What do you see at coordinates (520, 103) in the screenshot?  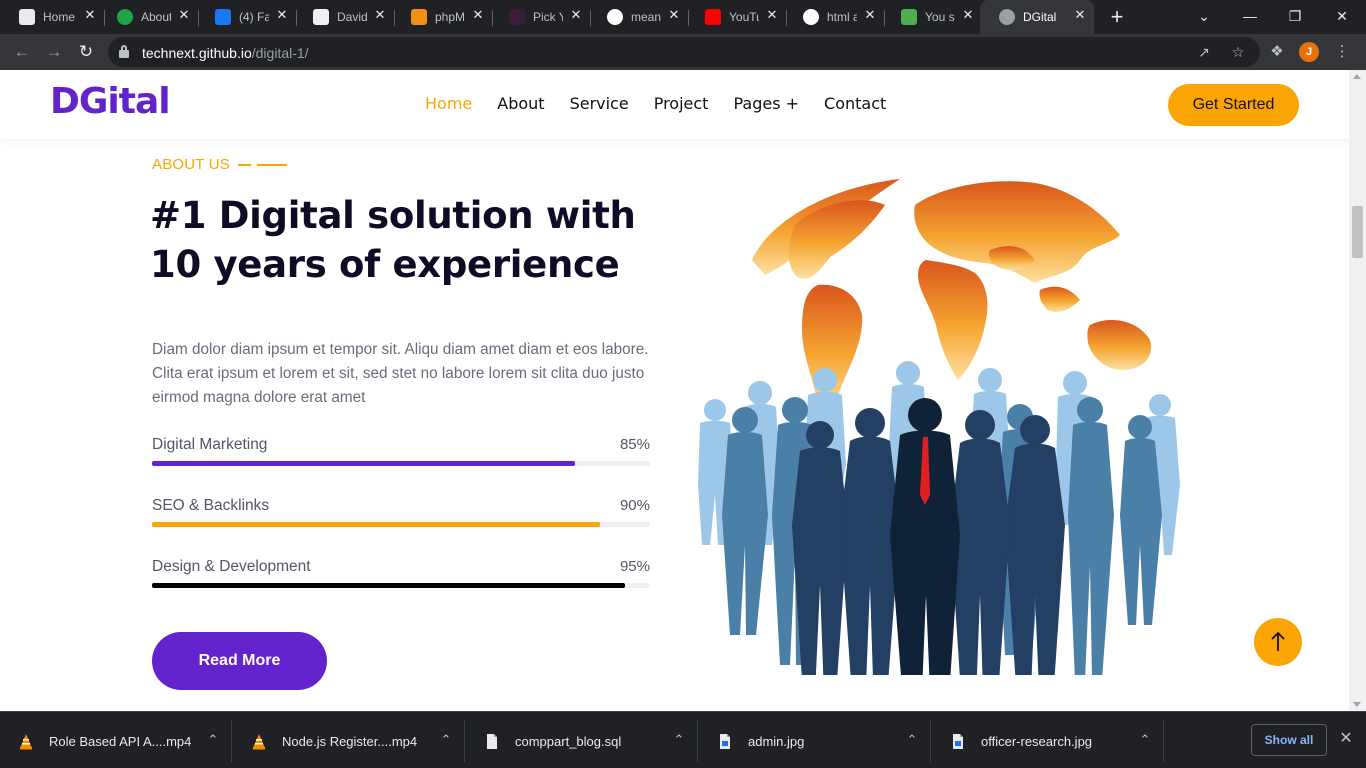 I see `nav-link-about: About` at bounding box center [520, 103].